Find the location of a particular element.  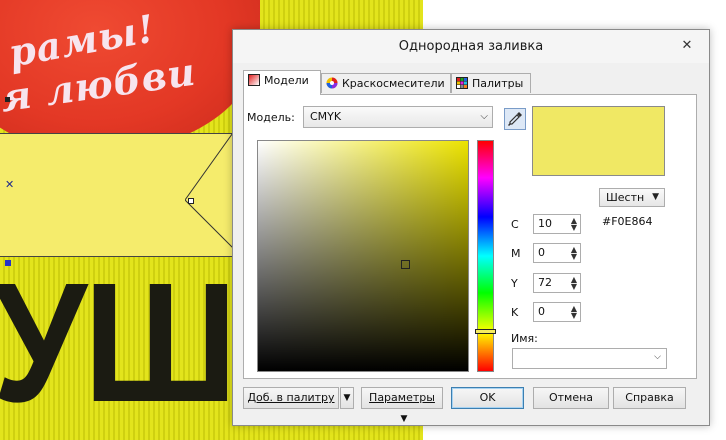

model-label: Модель: is located at coordinates (271, 117).